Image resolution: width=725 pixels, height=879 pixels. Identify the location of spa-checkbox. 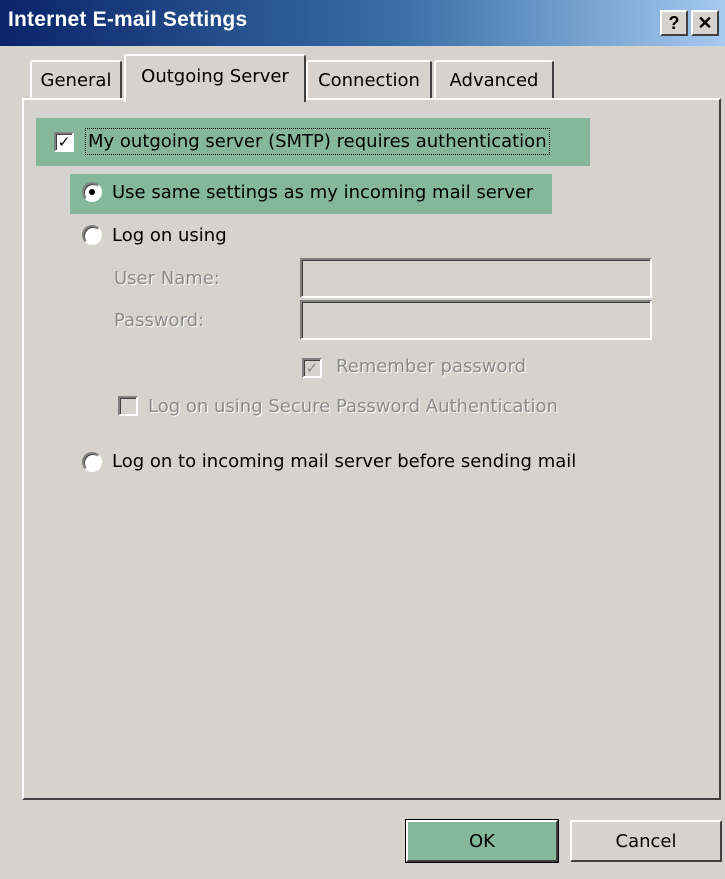
(128, 406).